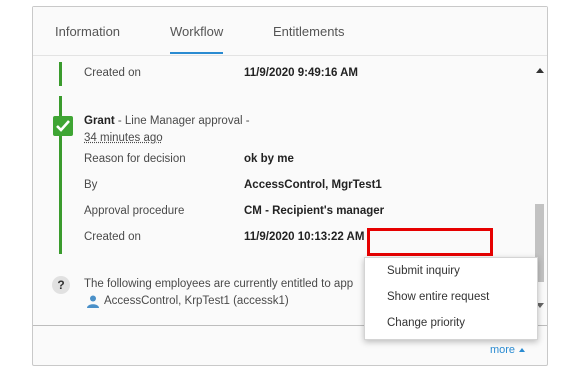 The width and height of the screenshot is (567, 378). I want to click on by-label: By, so click(91, 185).